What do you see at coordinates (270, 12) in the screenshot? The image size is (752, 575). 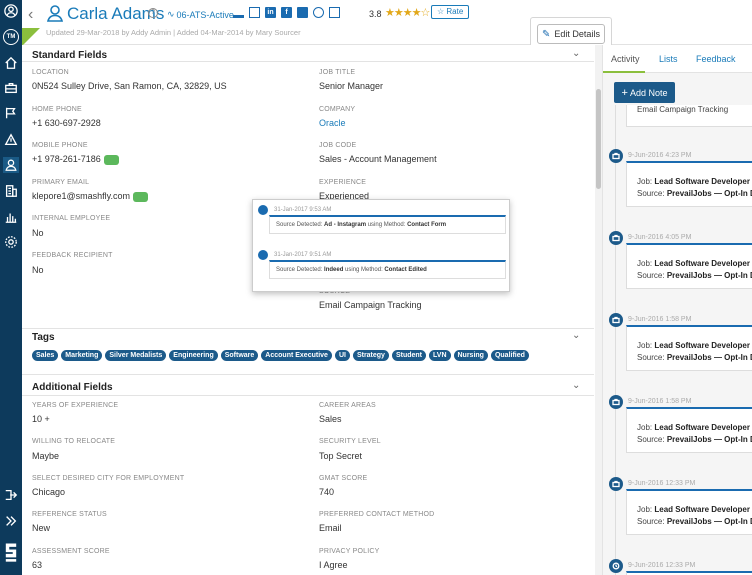 I see `linkedin-icon: in` at bounding box center [270, 12].